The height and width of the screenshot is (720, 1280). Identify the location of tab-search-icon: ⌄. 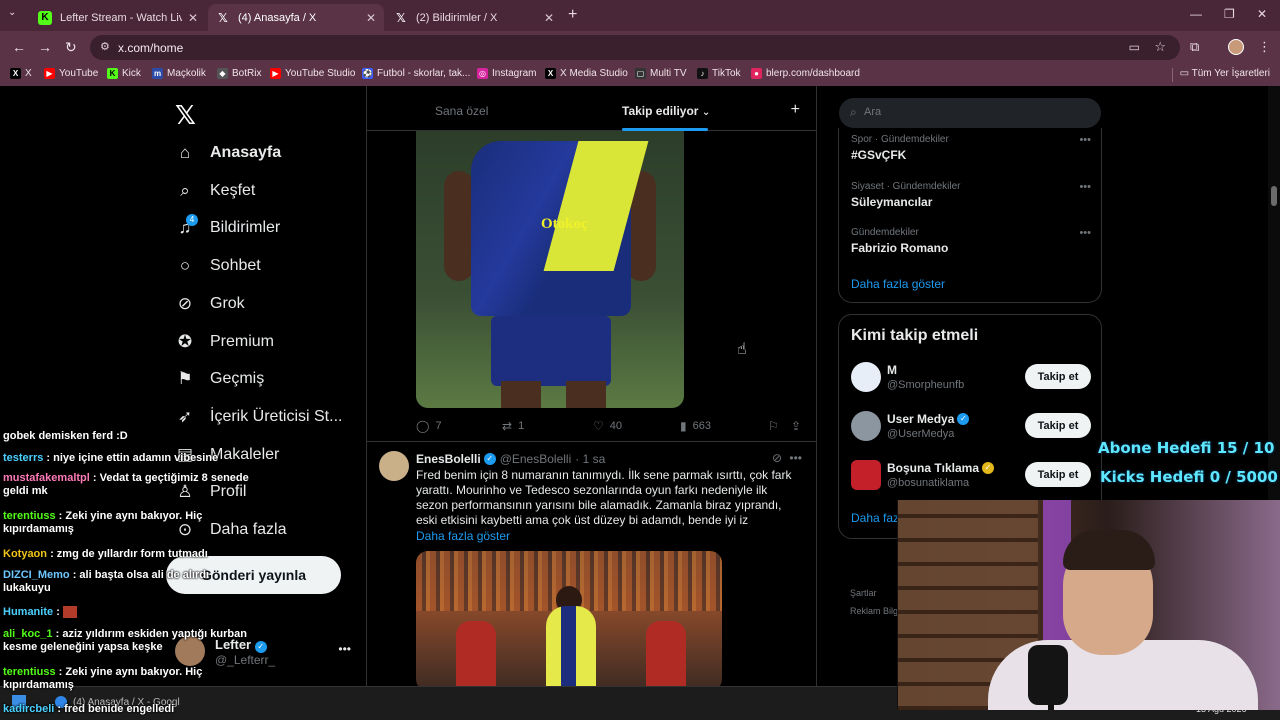
(12, 12).